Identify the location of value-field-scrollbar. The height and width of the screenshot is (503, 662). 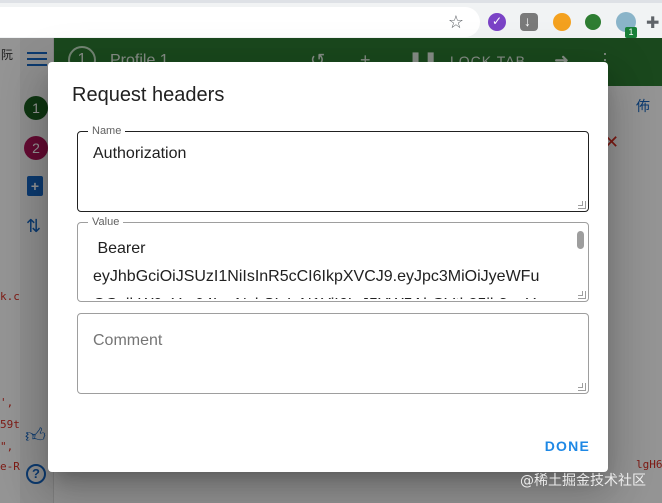
(580, 240).